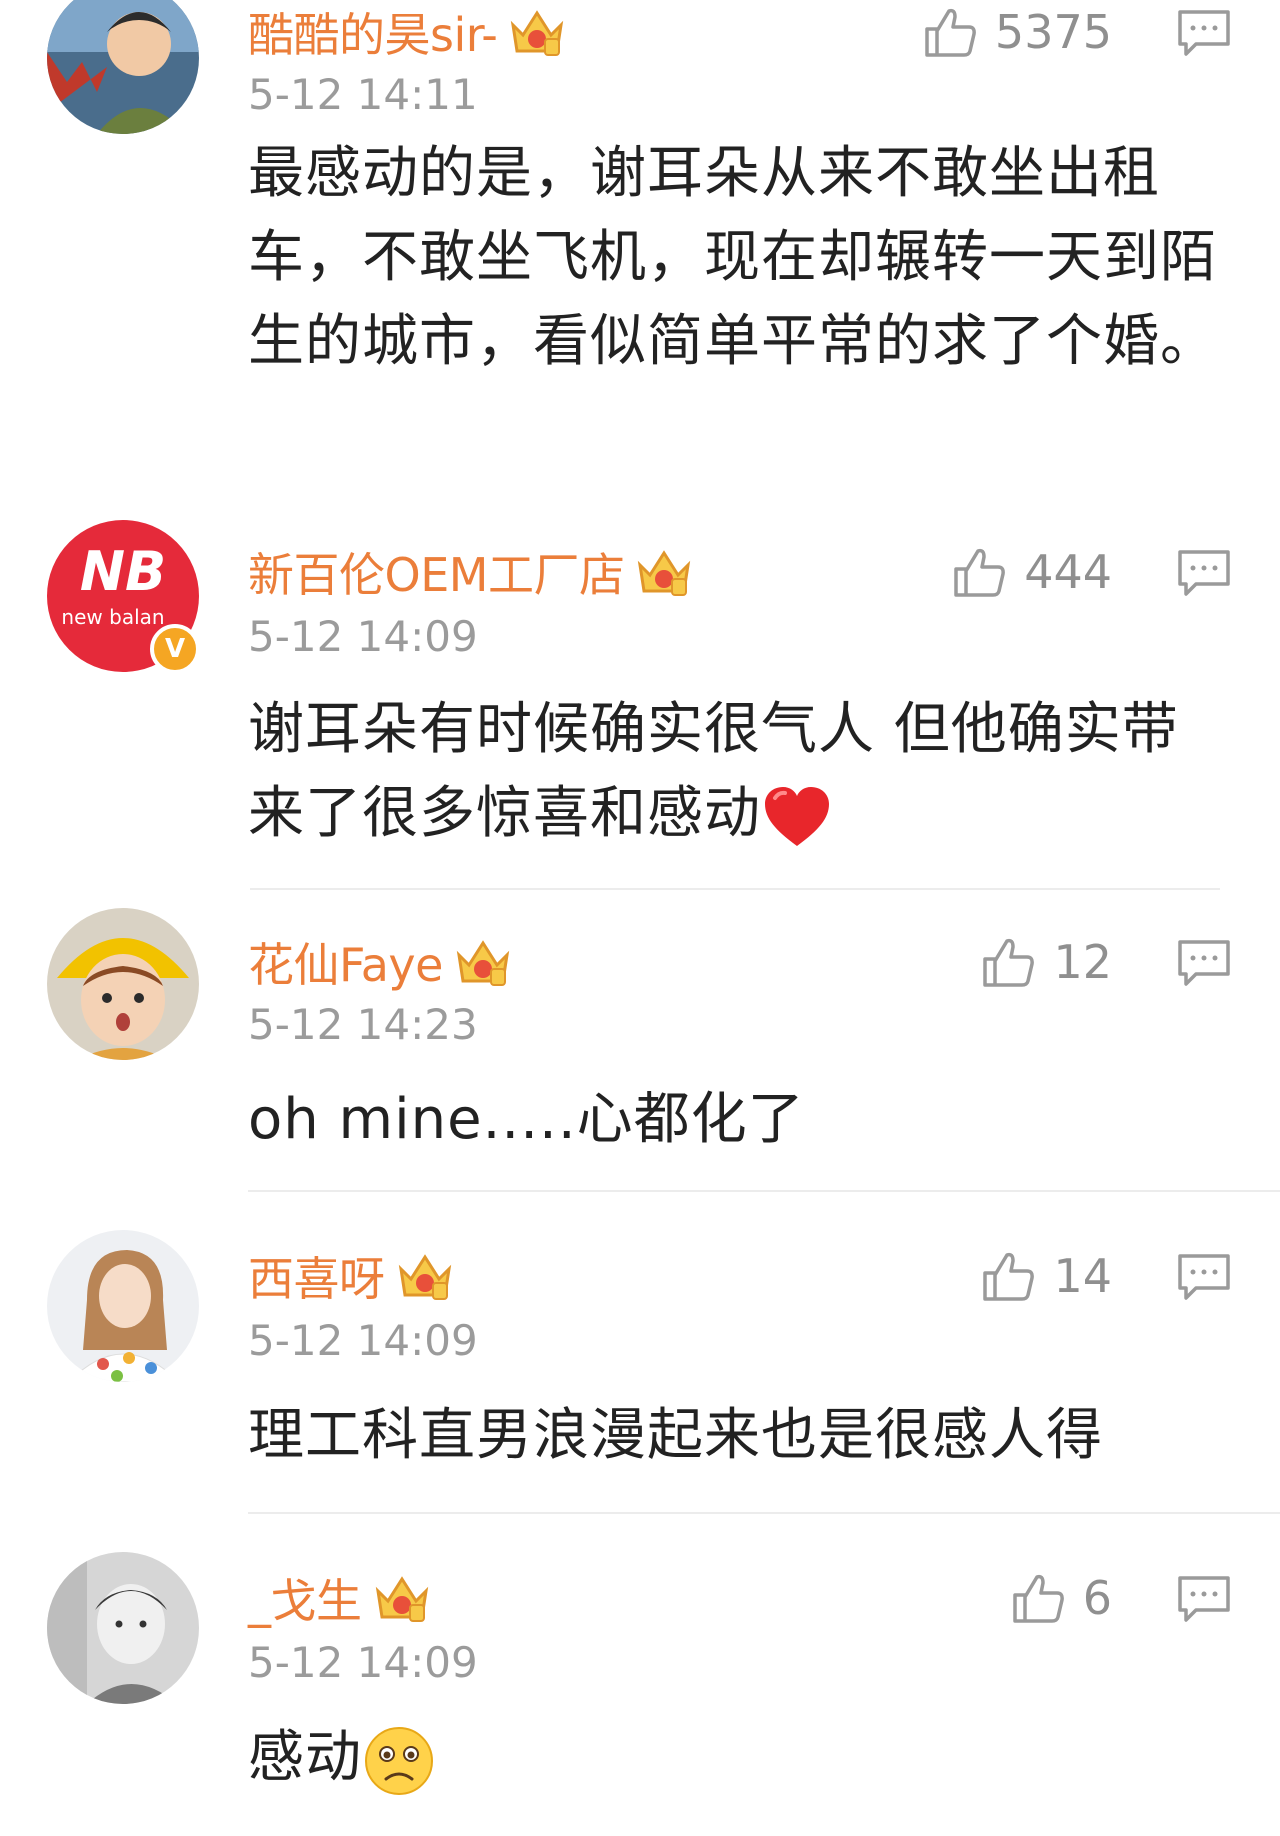  Describe the element at coordinates (363, 94) in the screenshot. I see `timestamp: 5-12 14:11` at that location.